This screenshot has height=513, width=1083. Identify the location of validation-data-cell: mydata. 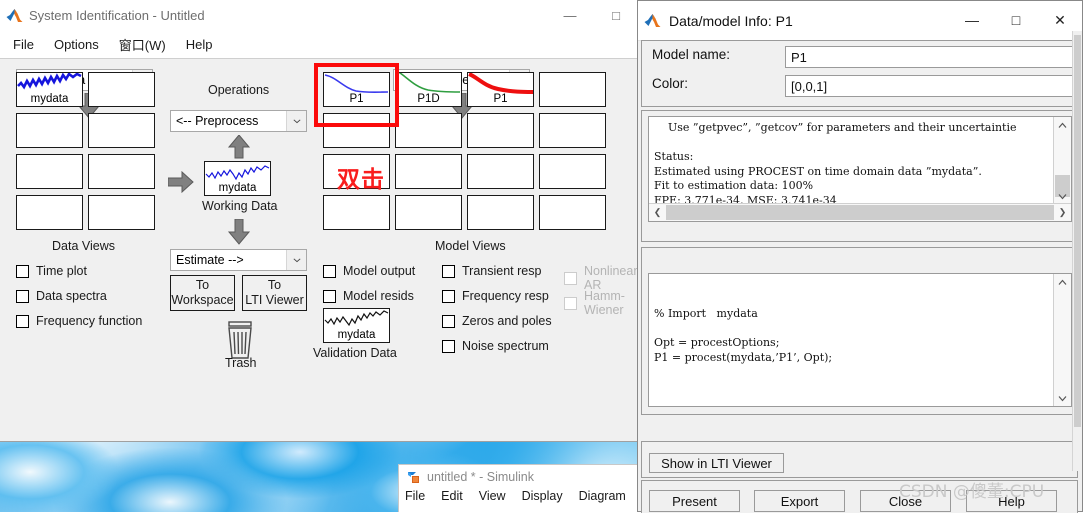
(356, 325).